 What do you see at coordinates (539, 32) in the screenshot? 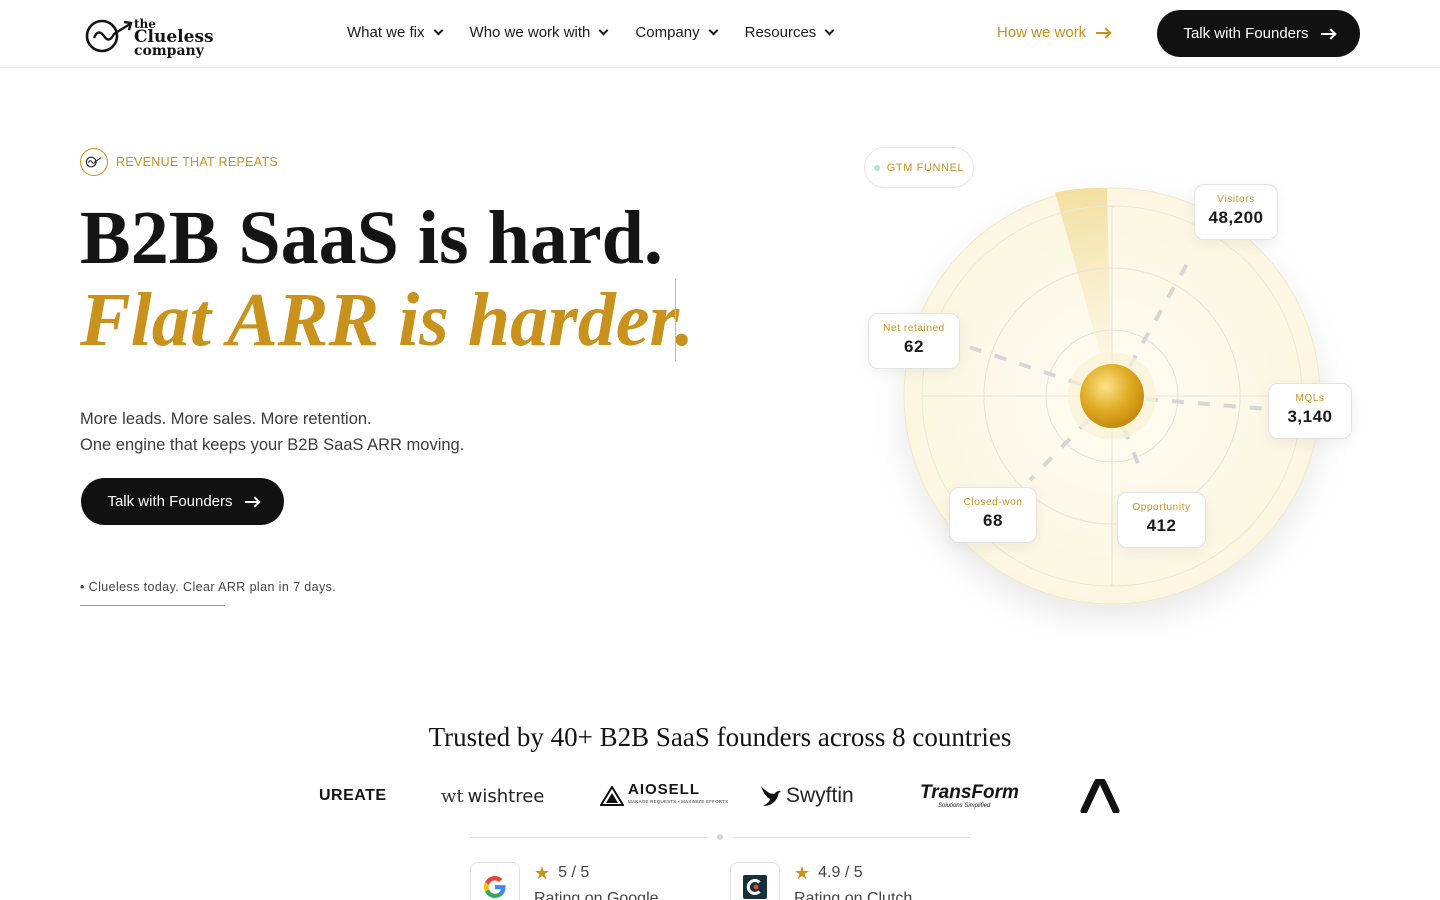
I see `menu-who-we-work-with: Who we work with` at bounding box center [539, 32].